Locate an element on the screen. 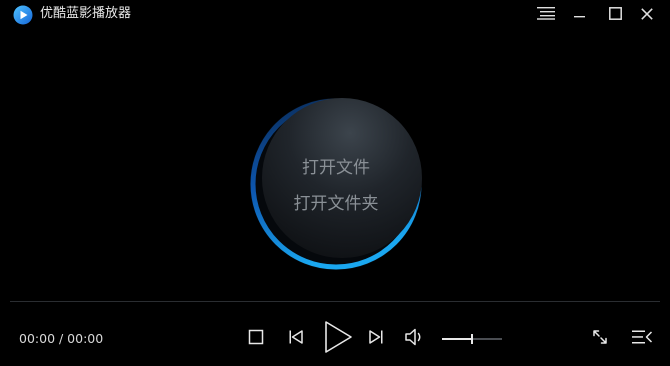 This screenshot has width=670, height=366. stop-icon is located at coordinates (256, 339).